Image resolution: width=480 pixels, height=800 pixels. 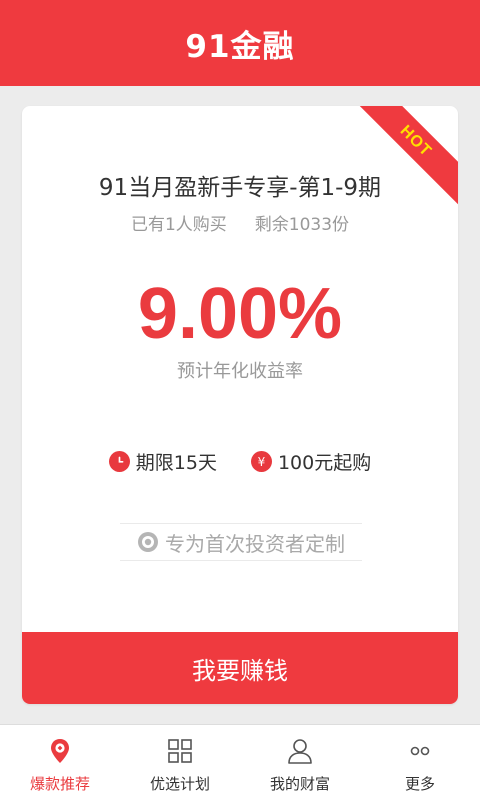 I want to click on product-features: 期限15天 ¥ 100元起购, so click(x=240, y=461).